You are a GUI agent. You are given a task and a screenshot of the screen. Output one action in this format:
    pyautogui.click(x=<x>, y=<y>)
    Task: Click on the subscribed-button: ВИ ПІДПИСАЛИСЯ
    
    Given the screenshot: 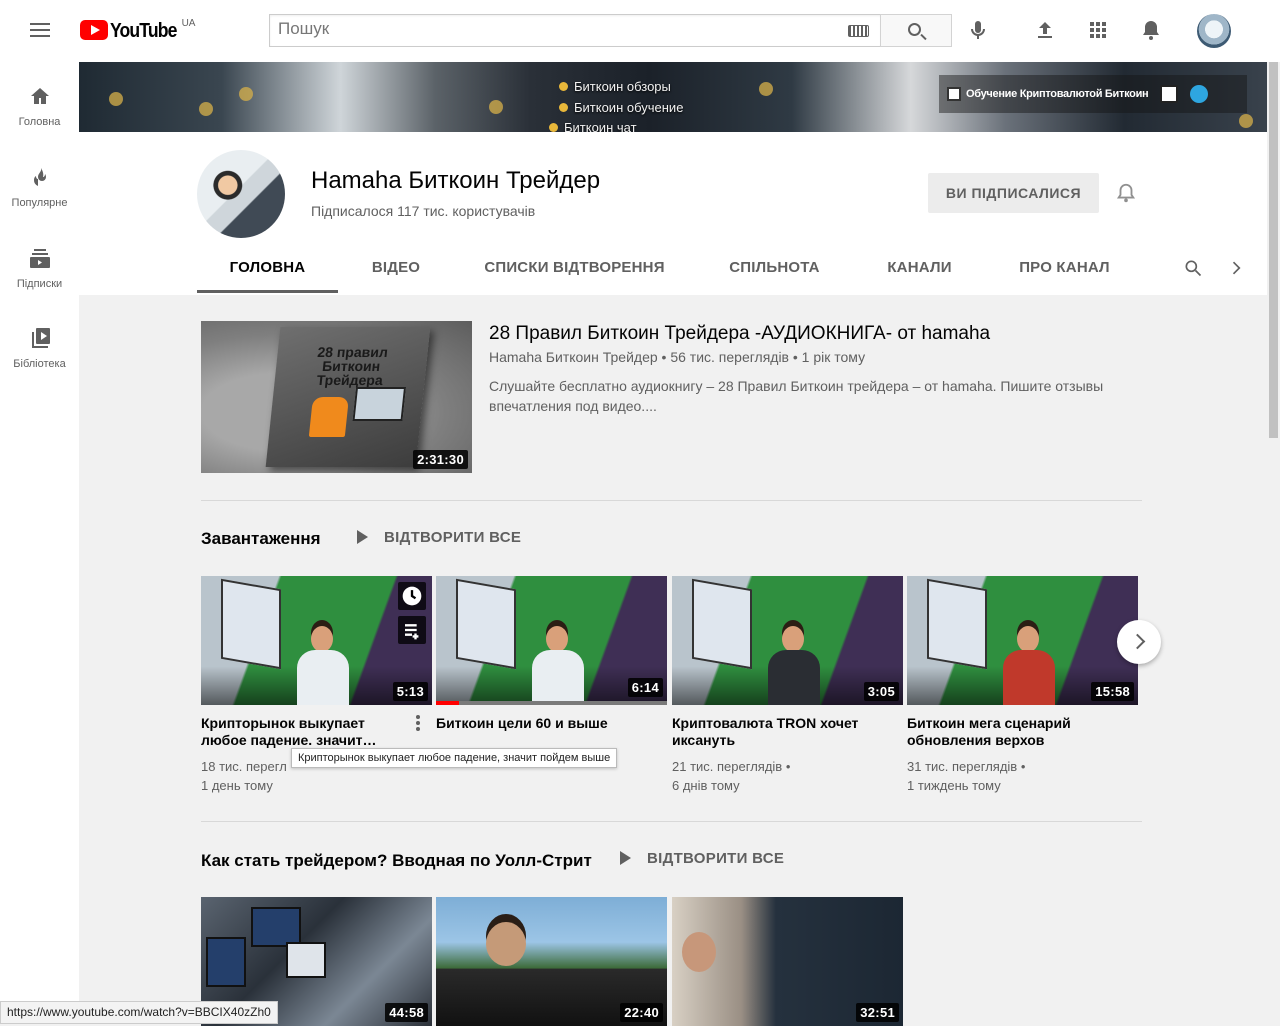 What is the action you would take?
    pyautogui.click(x=1013, y=193)
    